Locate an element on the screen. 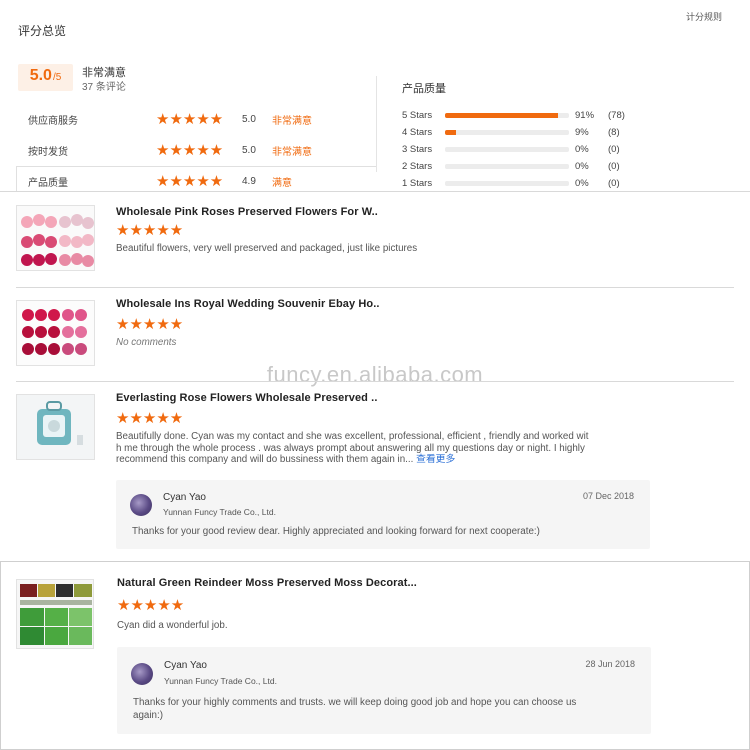 The image size is (750, 750). star-bar-4: 4 Stars 9% (8) is located at coordinates (567, 132).